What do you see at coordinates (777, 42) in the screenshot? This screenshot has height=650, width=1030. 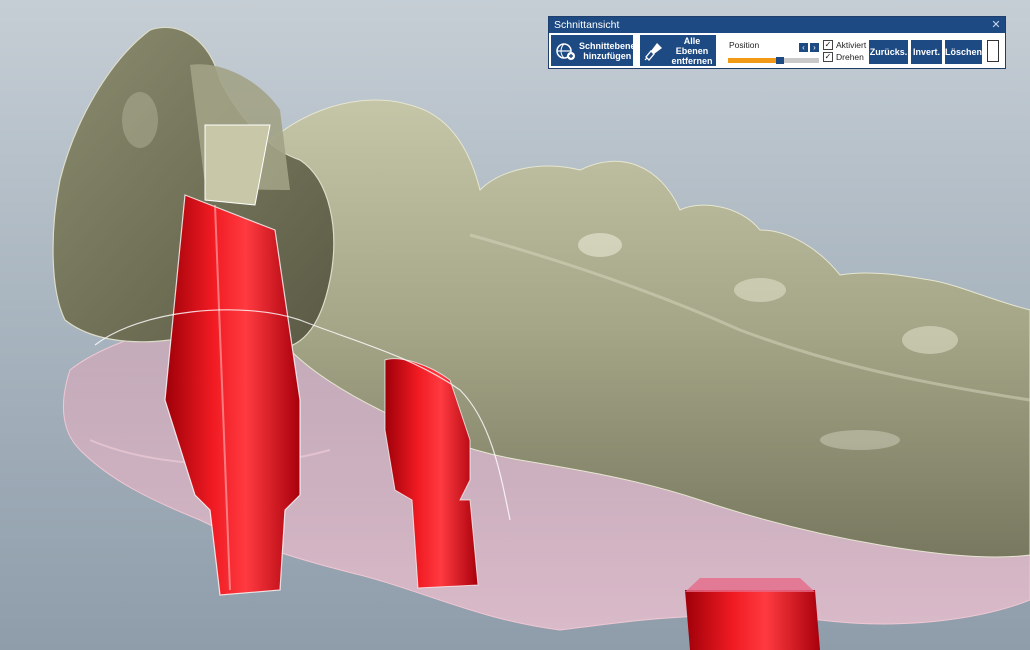 I see `section-view-panel: Schnittansicht ✕ Schnittebene hinzufügen` at bounding box center [777, 42].